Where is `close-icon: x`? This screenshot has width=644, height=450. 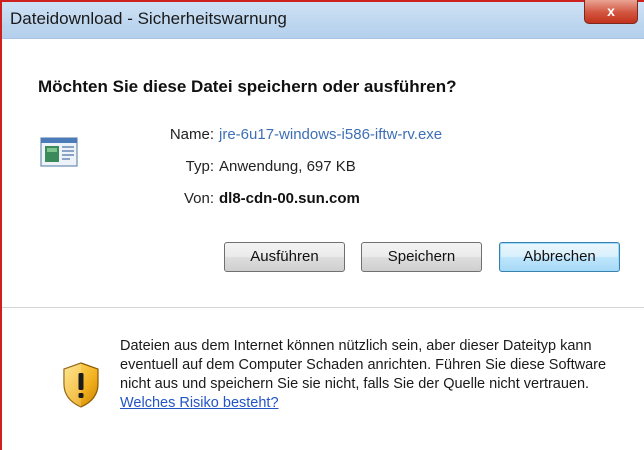 close-icon: x is located at coordinates (611, 11).